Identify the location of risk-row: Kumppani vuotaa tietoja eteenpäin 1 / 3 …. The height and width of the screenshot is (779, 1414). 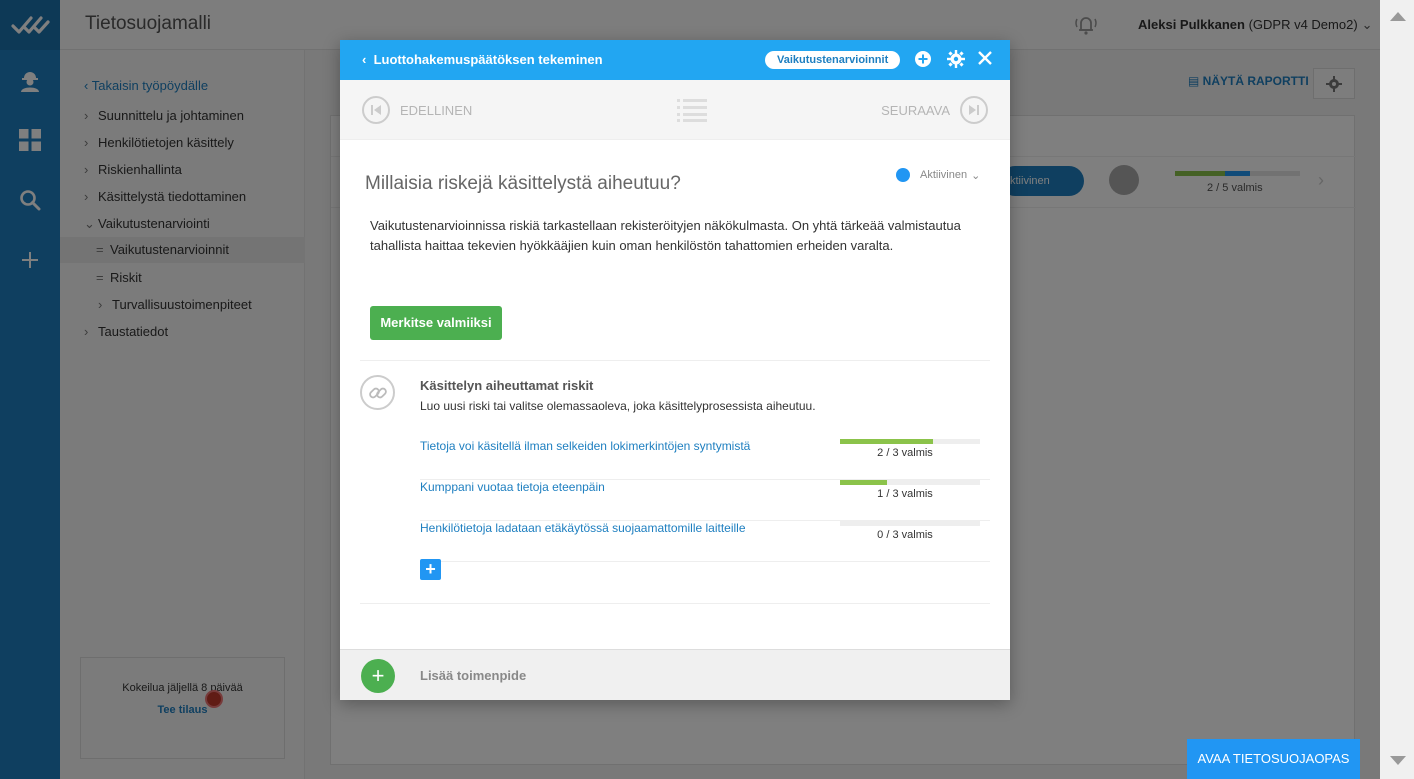
(705, 500).